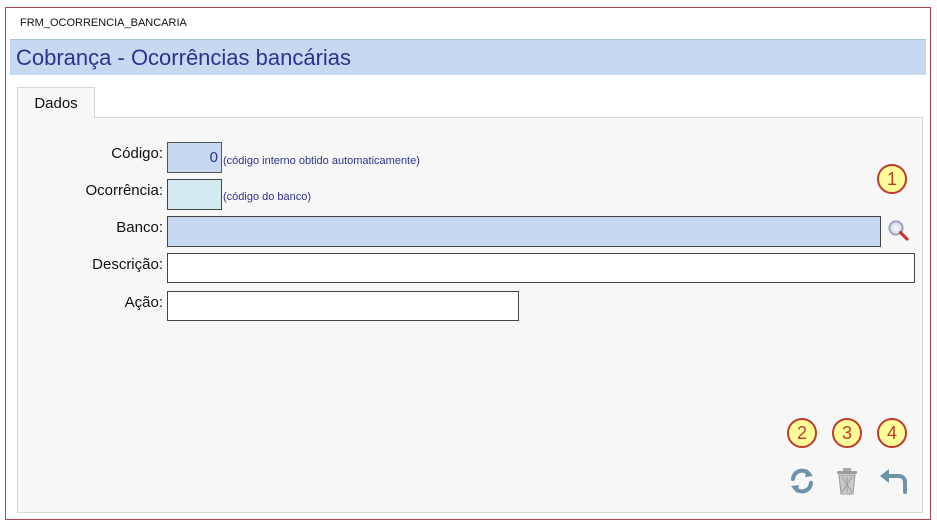 Image resolution: width=937 pixels, height=525 pixels. I want to click on back-button, so click(892, 481).